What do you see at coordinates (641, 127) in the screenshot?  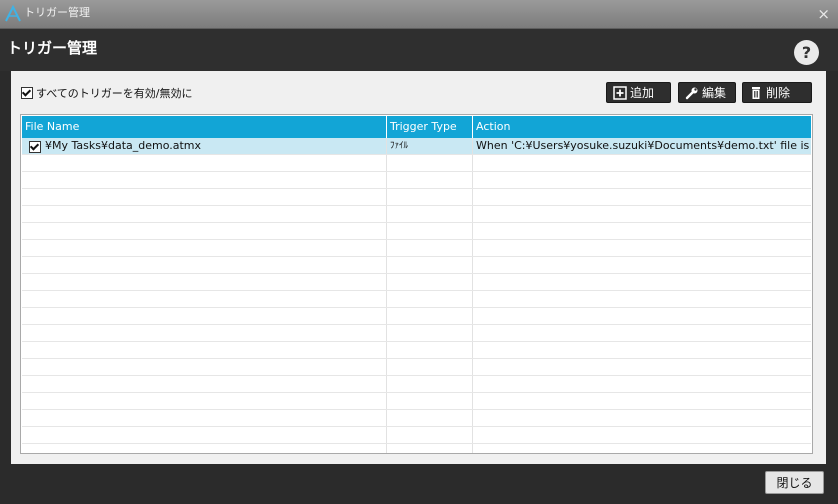 I see `column-header-action: Action` at bounding box center [641, 127].